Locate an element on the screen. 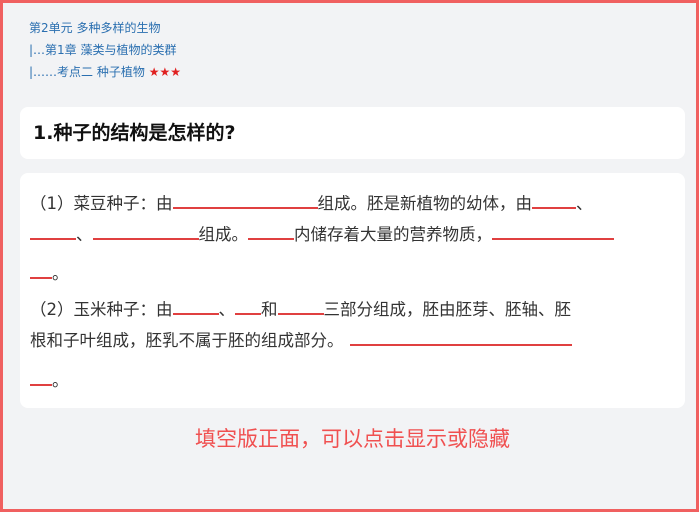 This screenshot has height=512, width=699. text-segment: （2）玉米种子：由 is located at coordinates (101, 309).